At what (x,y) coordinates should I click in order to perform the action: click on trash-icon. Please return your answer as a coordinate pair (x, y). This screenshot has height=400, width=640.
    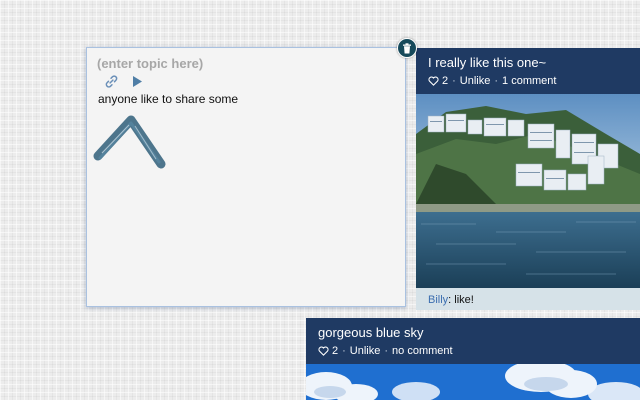
    Looking at the image, I should click on (407, 47).